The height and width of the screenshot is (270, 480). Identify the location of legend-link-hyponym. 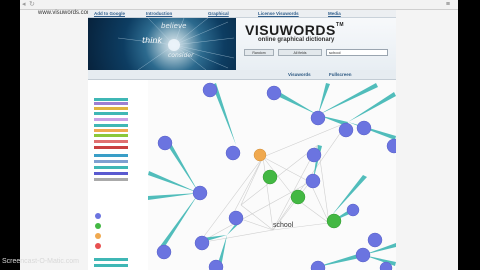
(111, 99).